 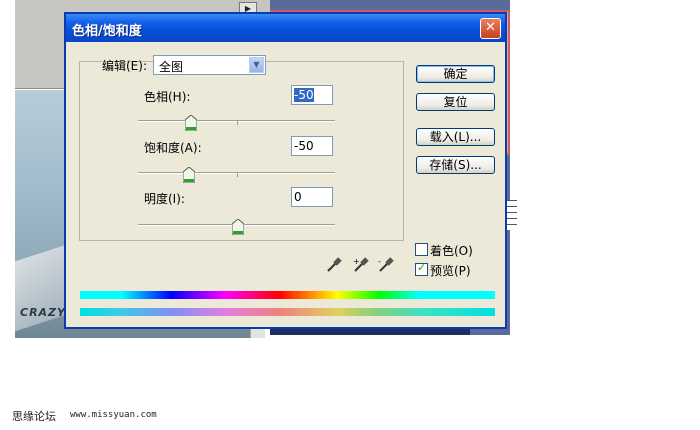 I want to click on close-button: ✕, so click(x=490, y=28).